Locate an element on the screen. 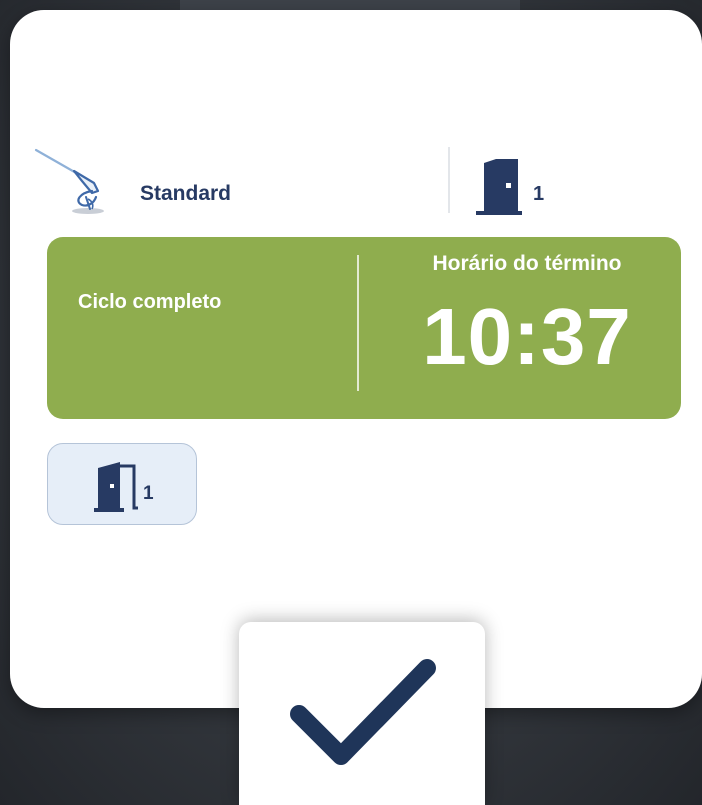 The image size is (702, 805). end-time-value: 10:37 is located at coordinates (527, 336).